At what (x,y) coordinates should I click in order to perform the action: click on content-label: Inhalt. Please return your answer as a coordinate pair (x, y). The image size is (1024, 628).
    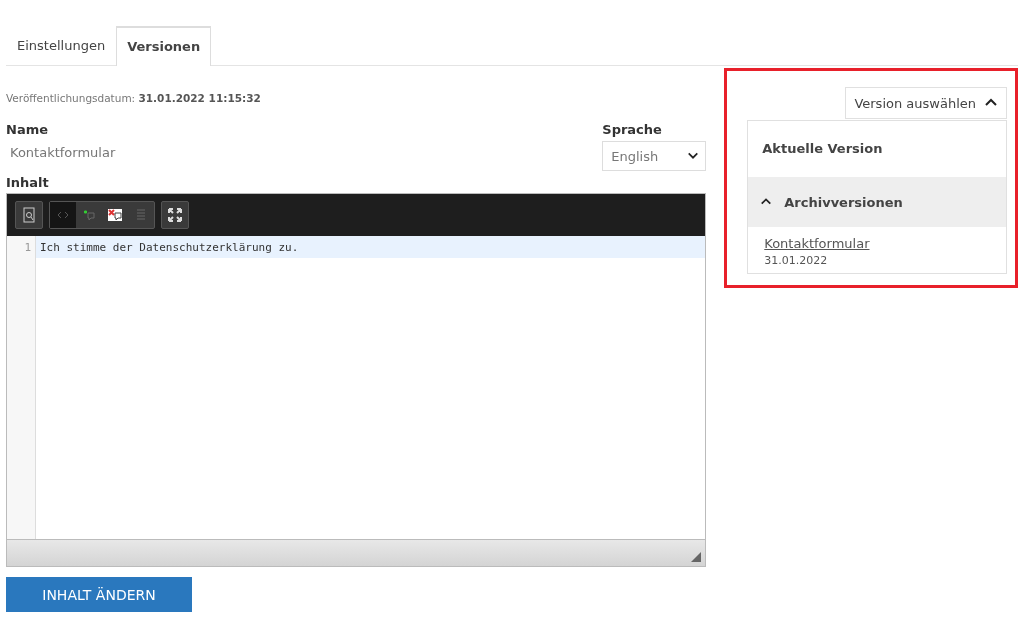
    Looking at the image, I should click on (28, 182).